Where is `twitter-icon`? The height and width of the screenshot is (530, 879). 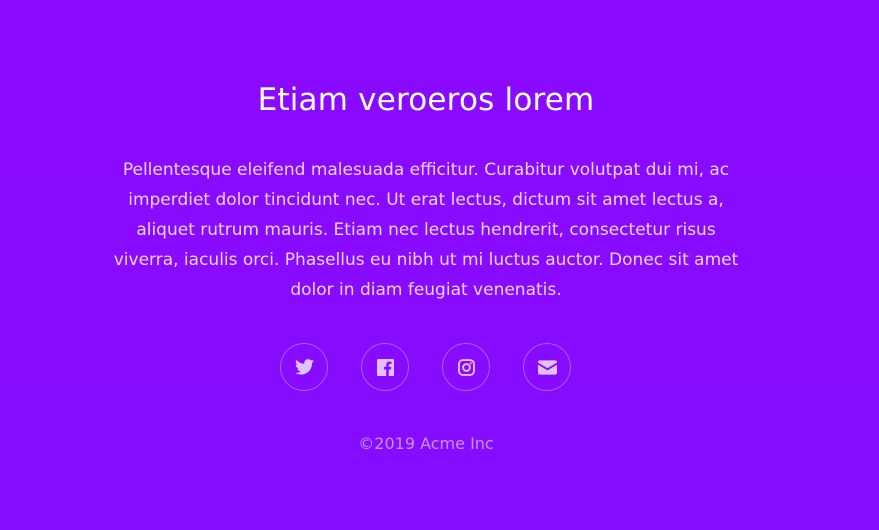
twitter-icon is located at coordinates (304, 367).